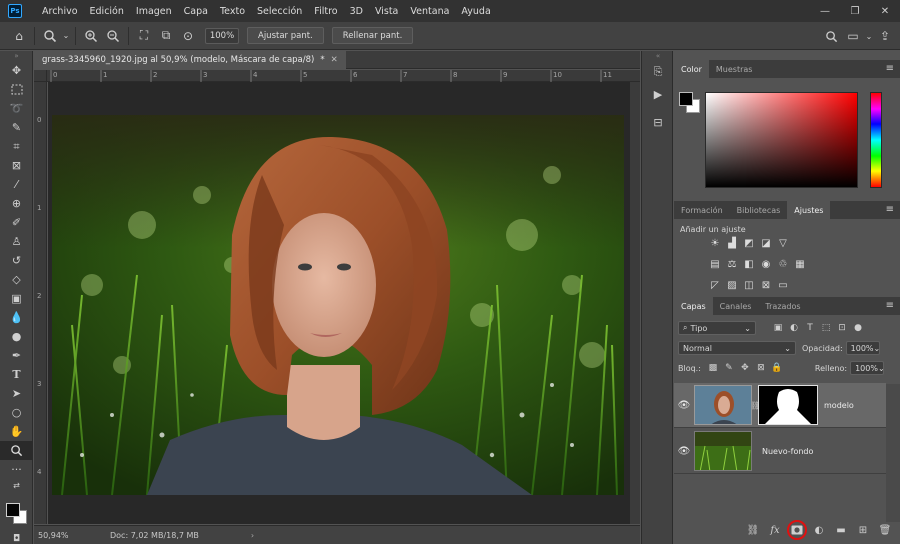 This screenshot has width=900, height=544. Describe the element at coordinates (16, 431) in the screenshot. I see `hand-tool-icon: ✋` at that location.